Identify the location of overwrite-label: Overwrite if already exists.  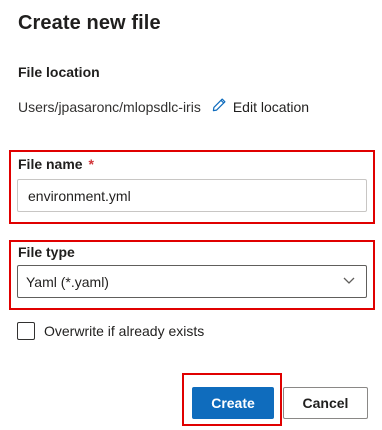
(124, 331).